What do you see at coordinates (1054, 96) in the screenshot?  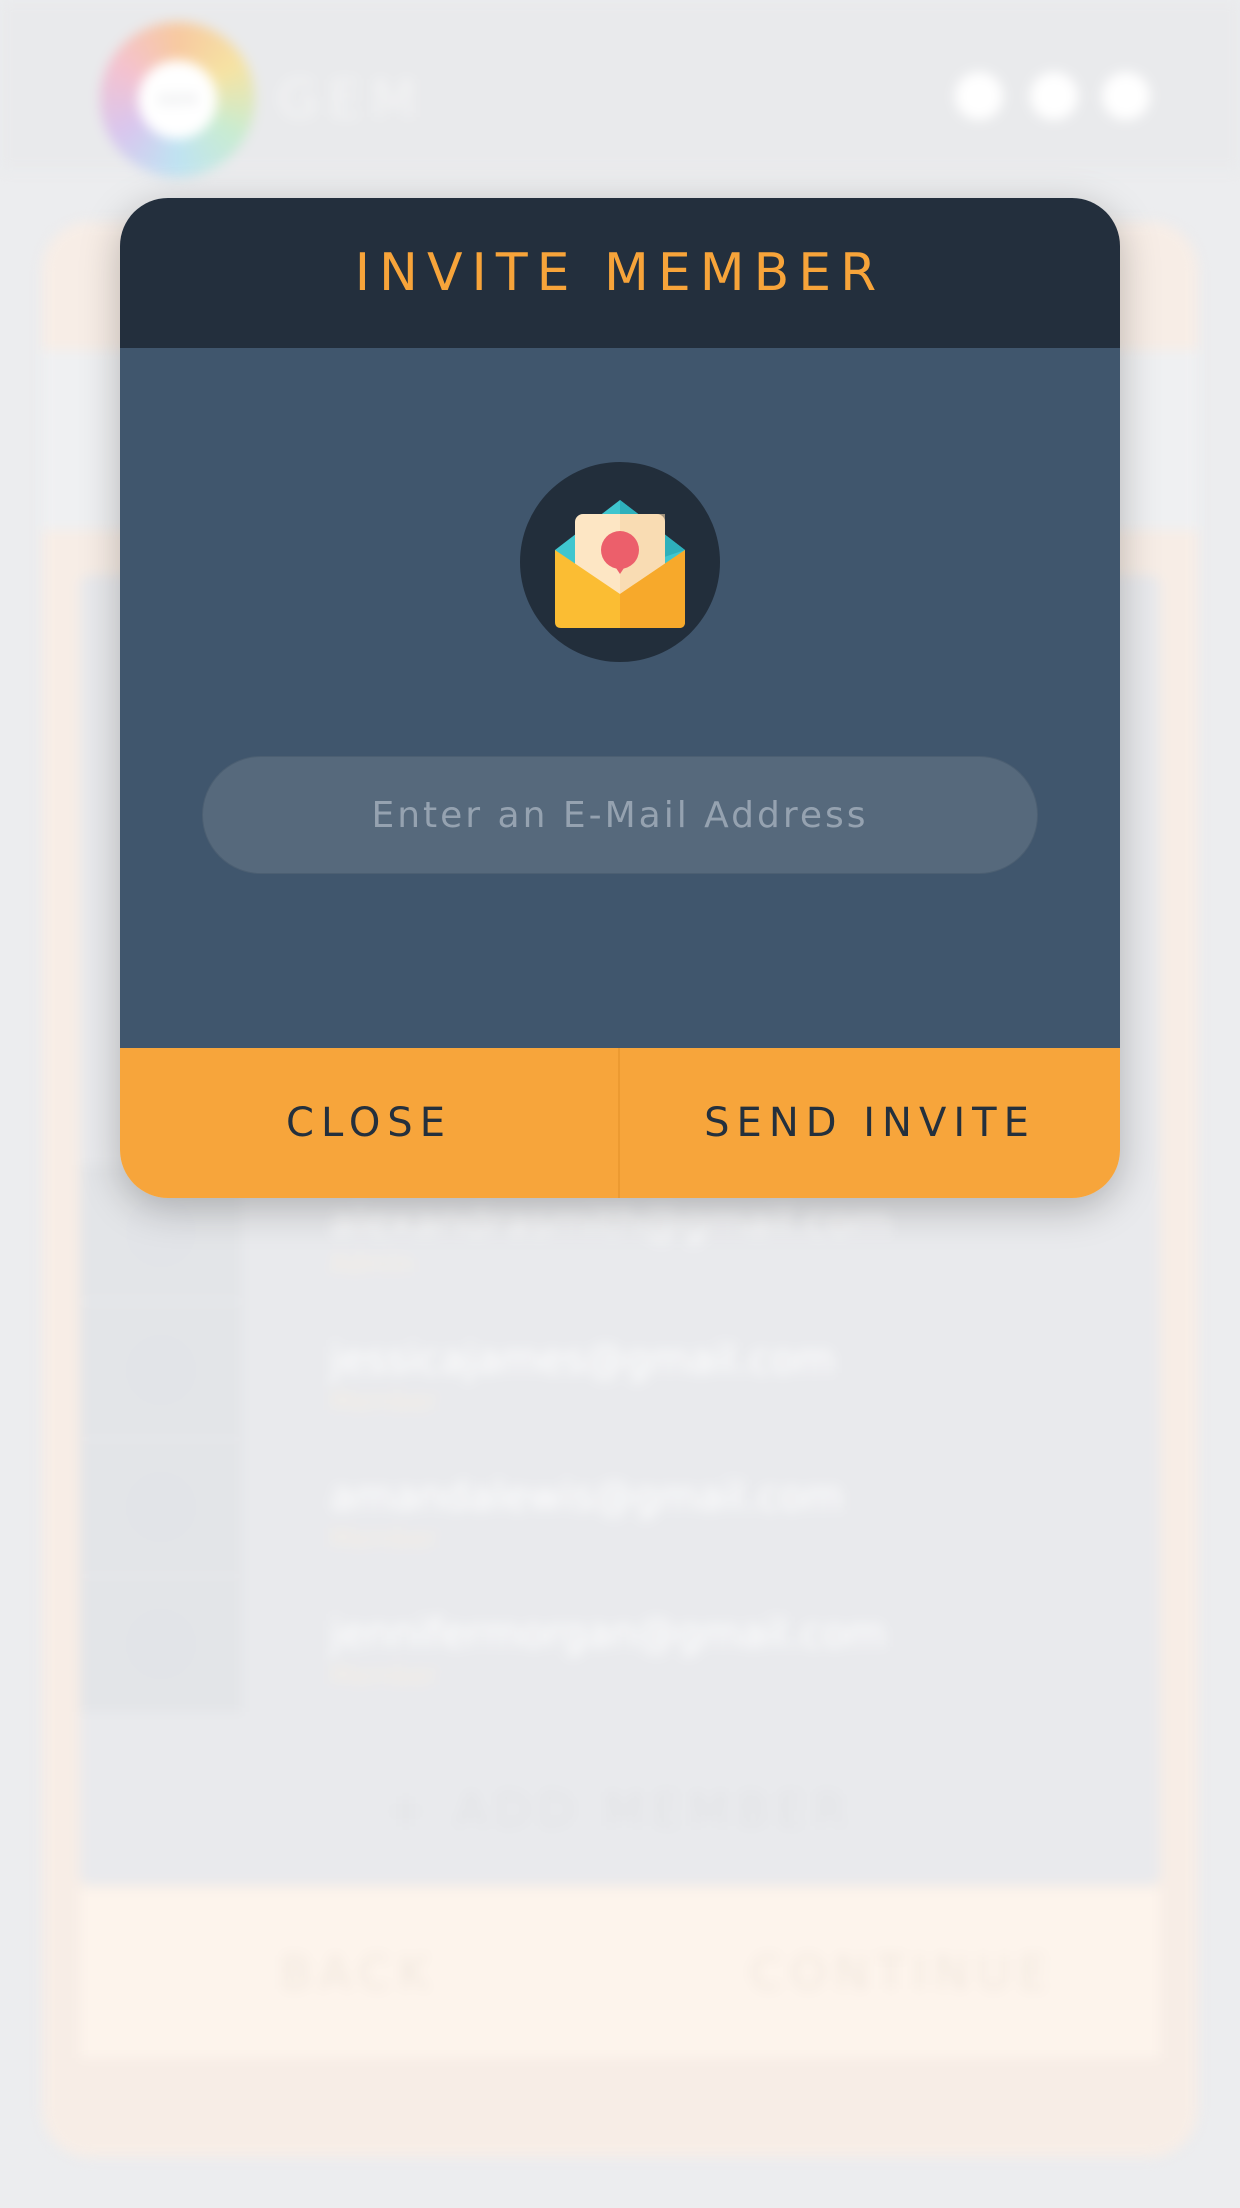 I see `notifications-icon` at bounding box center [1054, 96].